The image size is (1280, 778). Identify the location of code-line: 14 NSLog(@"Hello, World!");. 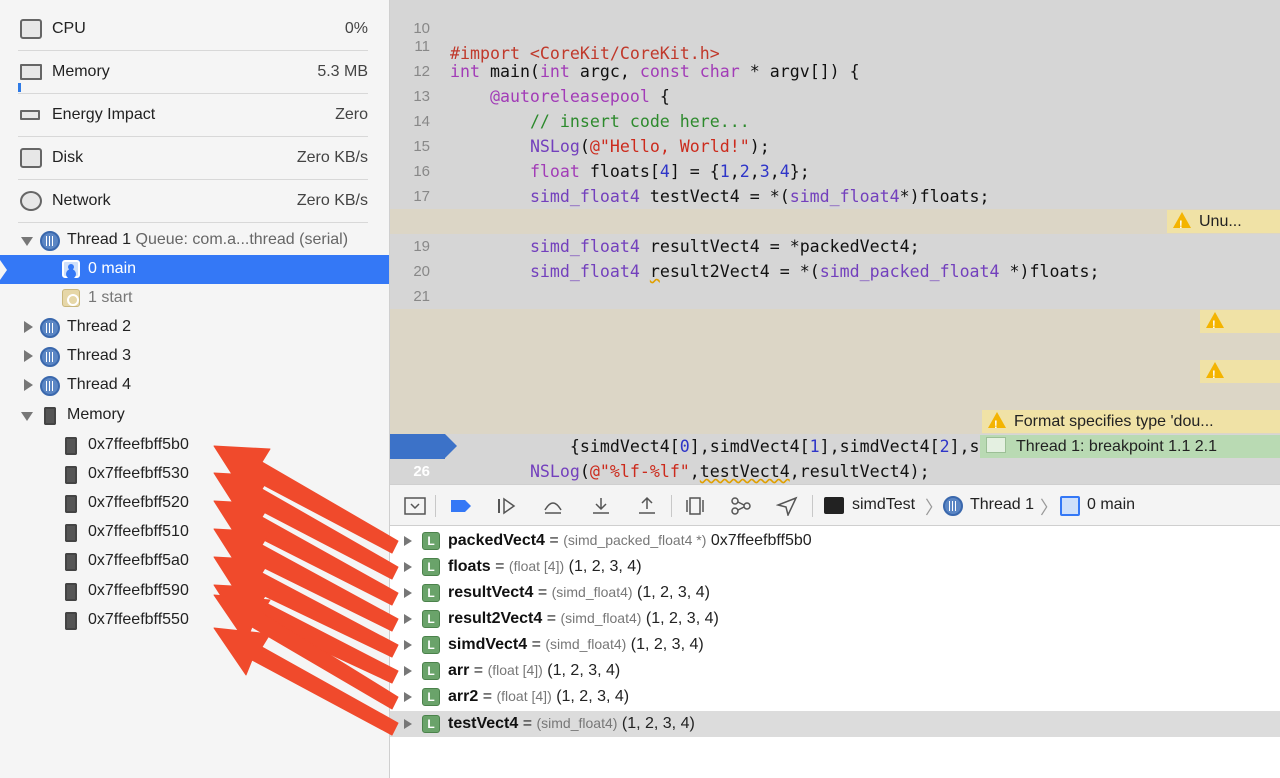
(835, 120).